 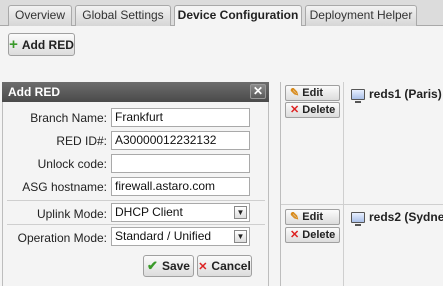 What do you see at coordinates (405, 94) in the screenshot?
I see `device-name-label: reds1 (Paris)` at bounding box center [405, 94].